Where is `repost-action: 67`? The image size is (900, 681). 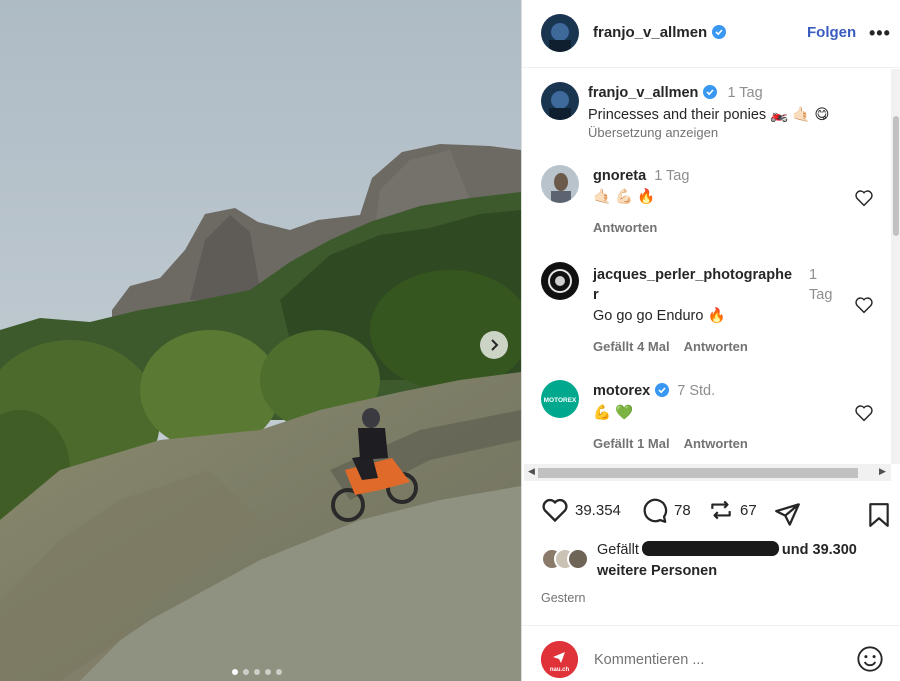 repost-action: 67 is located at coordinates (732, 510).